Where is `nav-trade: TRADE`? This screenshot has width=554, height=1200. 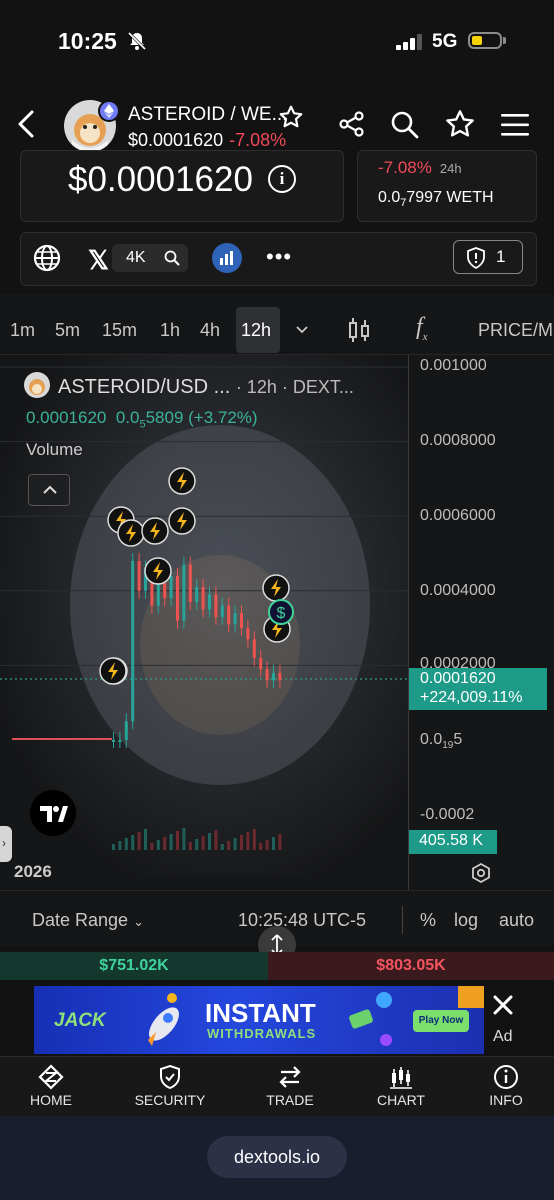
nav-trade: TRADE is located at coordinates (290, 1088).